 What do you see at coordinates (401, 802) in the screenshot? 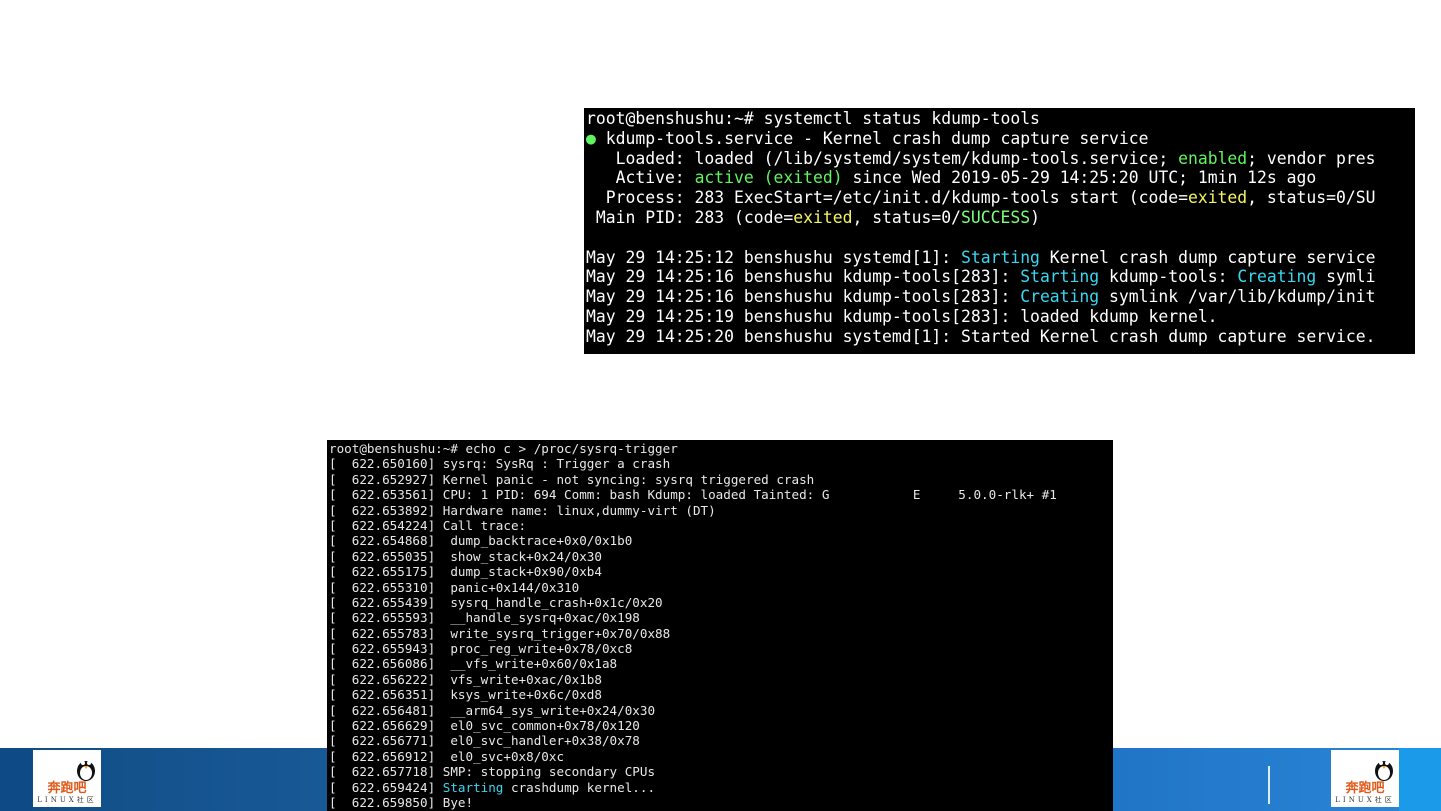
I see `bye-line: [ 622.659850] Bye!` at bounding box center [401, 802].